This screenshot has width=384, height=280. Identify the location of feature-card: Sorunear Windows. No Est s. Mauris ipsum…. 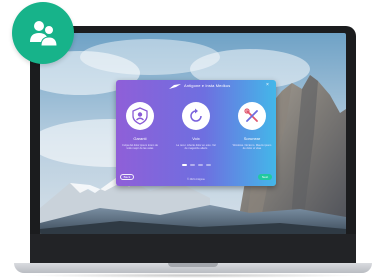
(252, 126).